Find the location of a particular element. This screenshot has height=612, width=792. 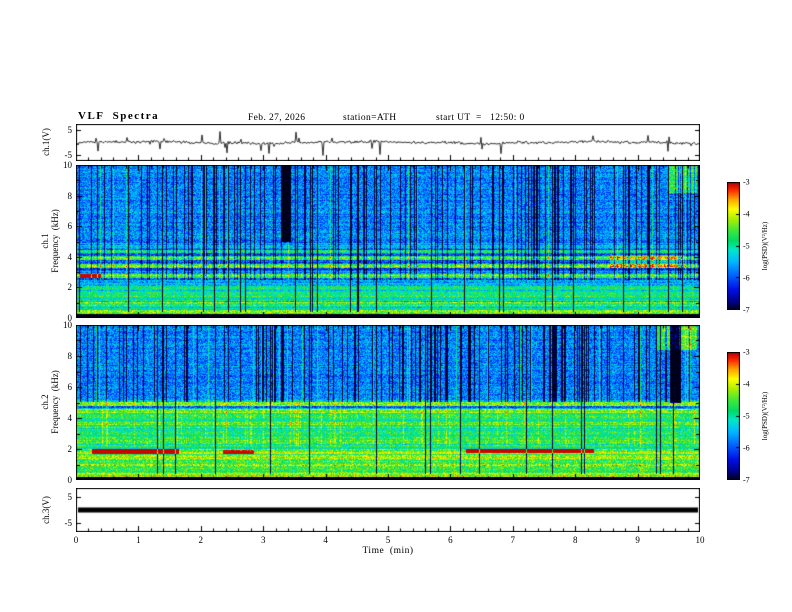

ch2-axis-channel-text: ch.2 is located at coordinates (45, 402).